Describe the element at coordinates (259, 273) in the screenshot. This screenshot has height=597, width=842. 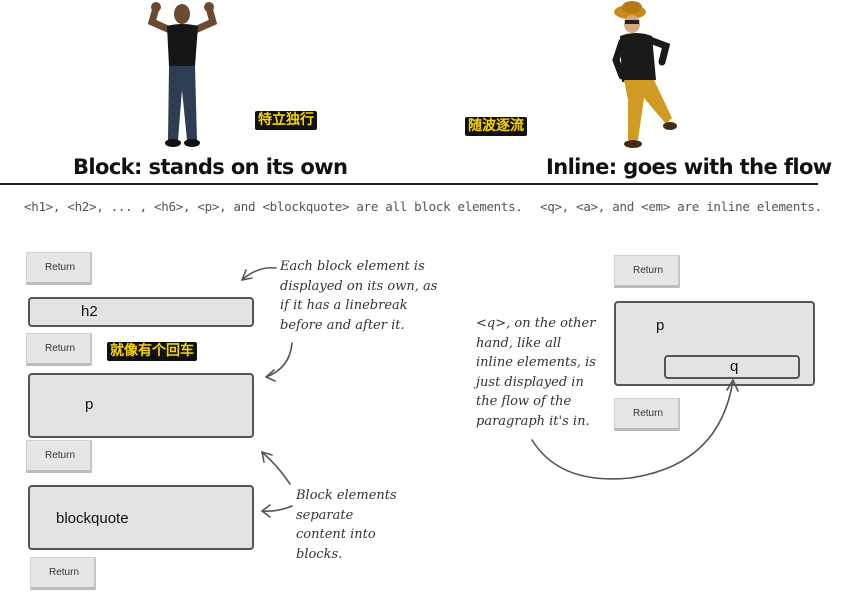
I see `arrow-to-return-key` at that location.